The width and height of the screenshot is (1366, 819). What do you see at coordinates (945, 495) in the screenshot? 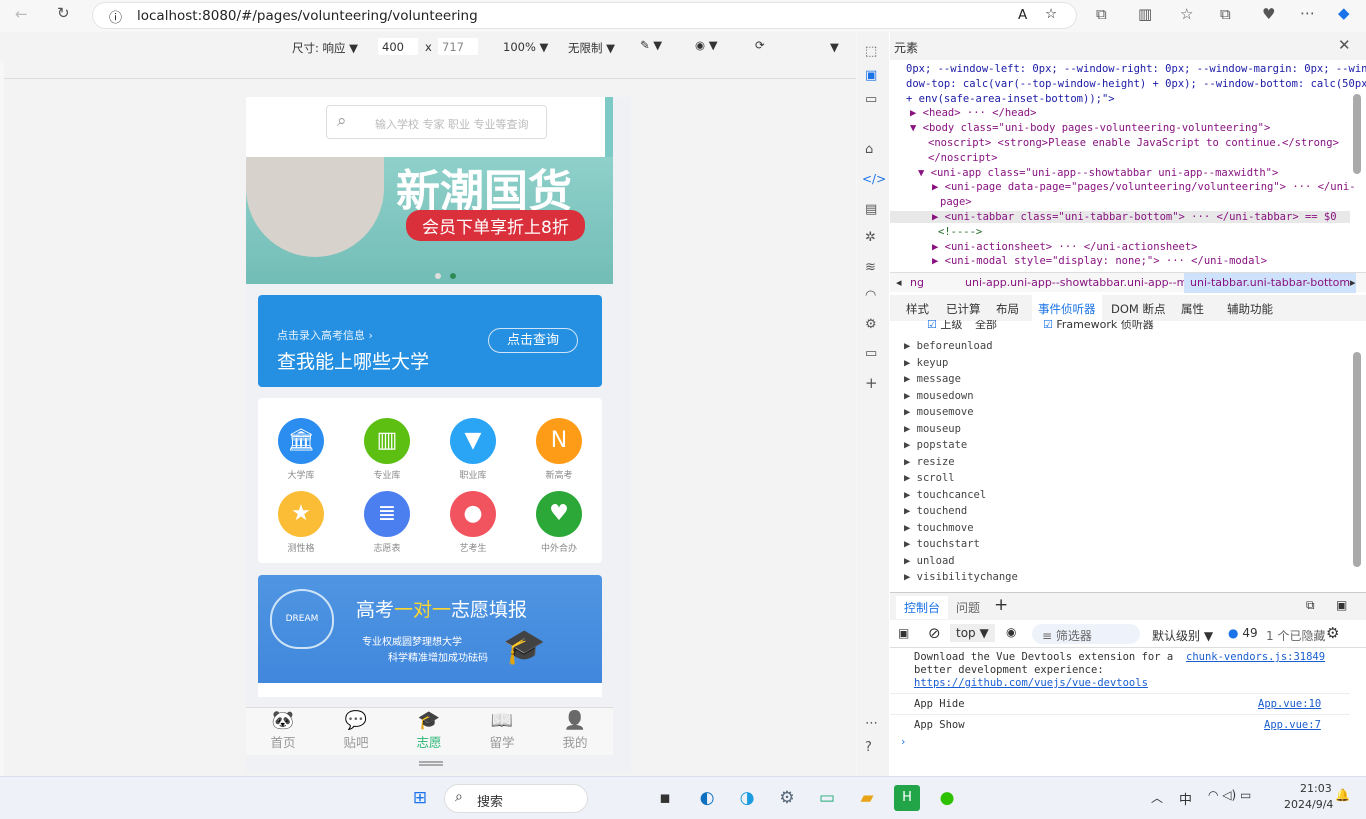
I see `event-listener-item: ▶ touchcancel` at bounding box center [945, 495].